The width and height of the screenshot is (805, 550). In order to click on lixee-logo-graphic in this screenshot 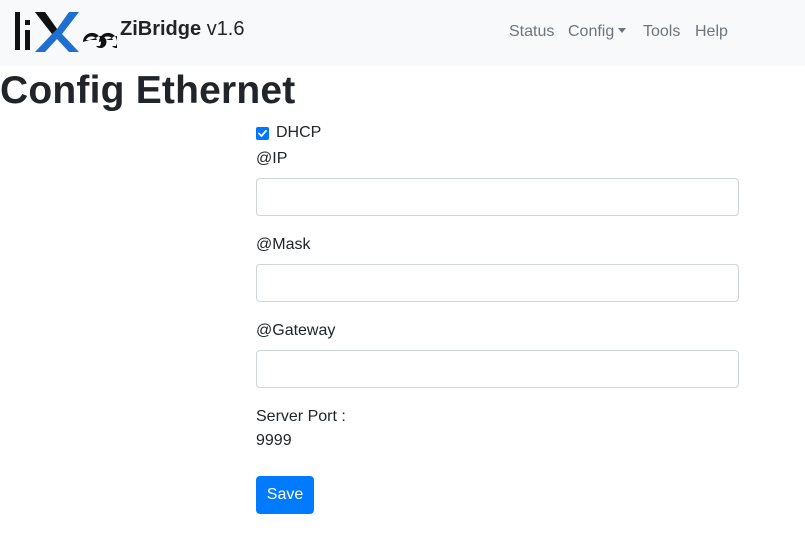, I will do `click(66, 32)`.